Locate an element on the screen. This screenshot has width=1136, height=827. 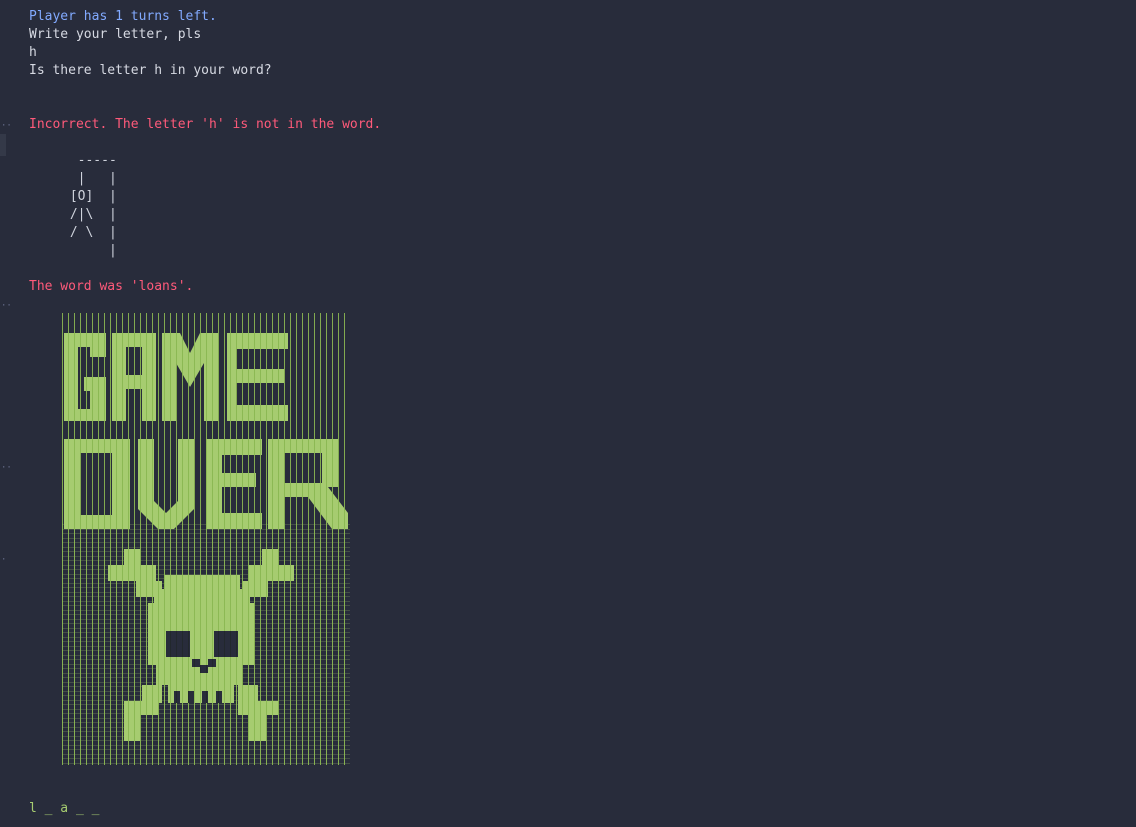
hangman-ascii-art: ----- | | [O] | /|\ | / \ | | is located at coordinates (93, 205).